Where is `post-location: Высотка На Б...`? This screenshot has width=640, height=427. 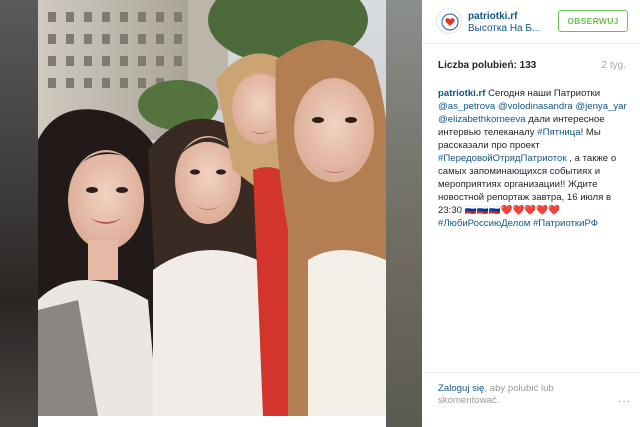 post-location: Высотка На Б... is located at coordinates (510, 28).